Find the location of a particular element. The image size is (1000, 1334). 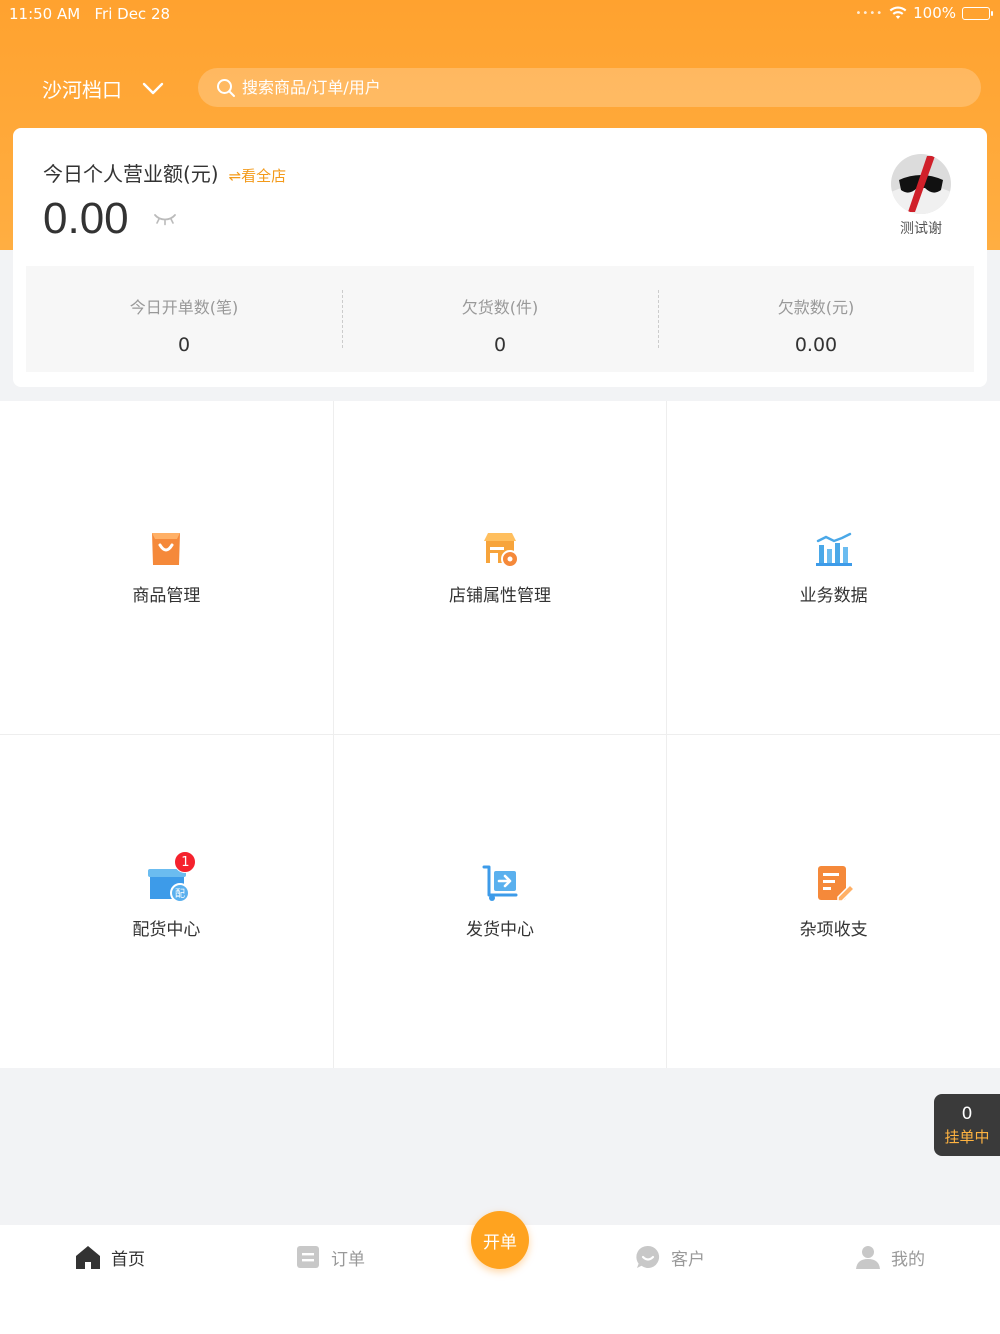

grid-item-label: 杂项收支 is located at coordinates (833, 930).